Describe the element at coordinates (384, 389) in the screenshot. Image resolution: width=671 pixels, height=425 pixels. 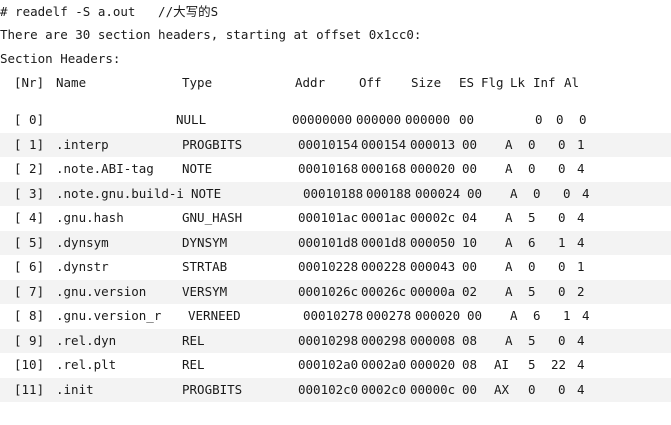
I see `section-off: 0002c0` at that location.